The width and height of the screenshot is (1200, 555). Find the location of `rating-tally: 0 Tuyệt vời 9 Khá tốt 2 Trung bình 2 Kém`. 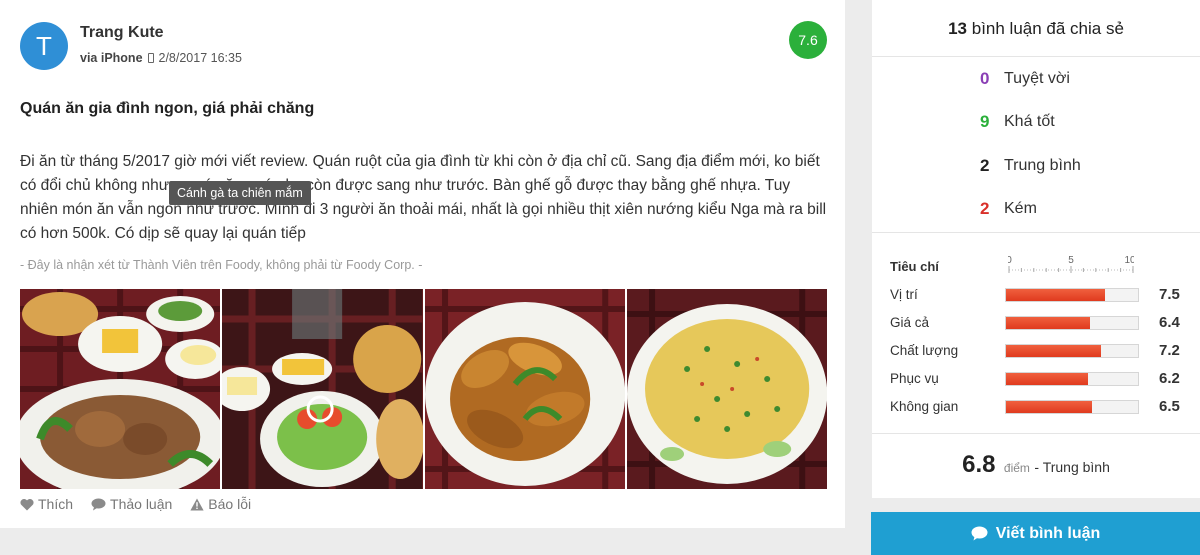

rating-tally: 0 Tuyệt vời 9 Khá tốt 2 Trung bình 2 Kém is located at coordinates (1036, 144).